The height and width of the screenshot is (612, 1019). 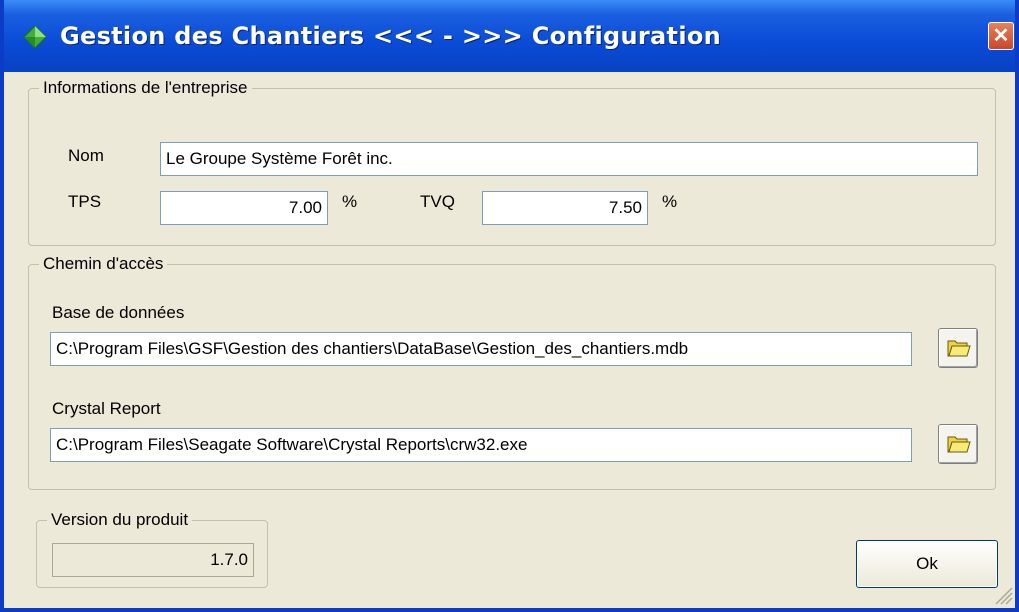 I want to click on company-info-legend: Informations de l'entreprise, so click(x=145, y=88).